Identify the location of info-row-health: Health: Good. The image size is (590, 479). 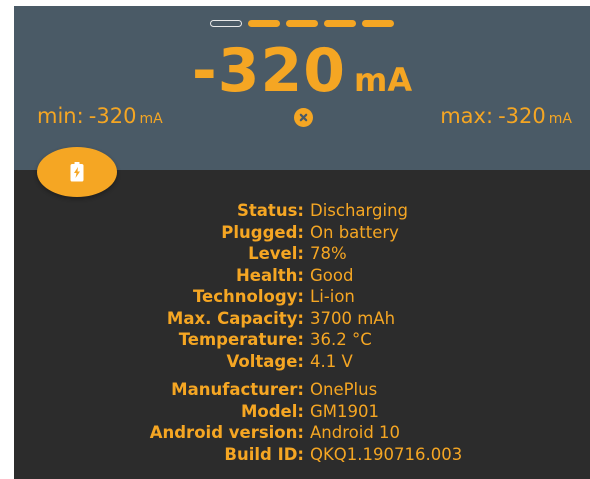
(302, 276).